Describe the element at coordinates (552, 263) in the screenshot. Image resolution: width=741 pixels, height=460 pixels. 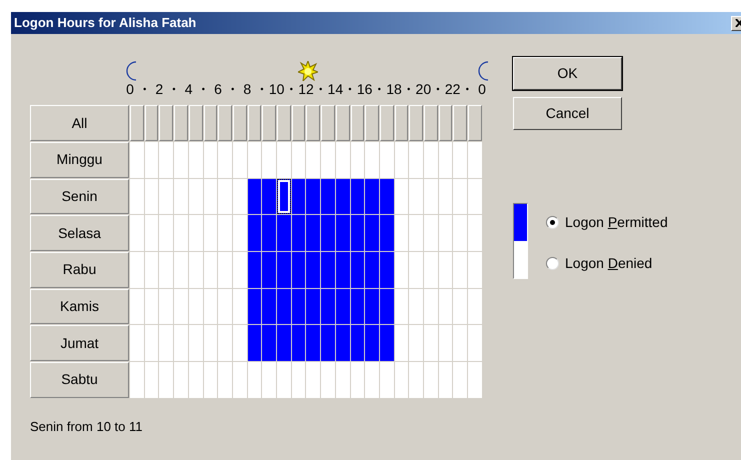
I see `radio-button` at that location.